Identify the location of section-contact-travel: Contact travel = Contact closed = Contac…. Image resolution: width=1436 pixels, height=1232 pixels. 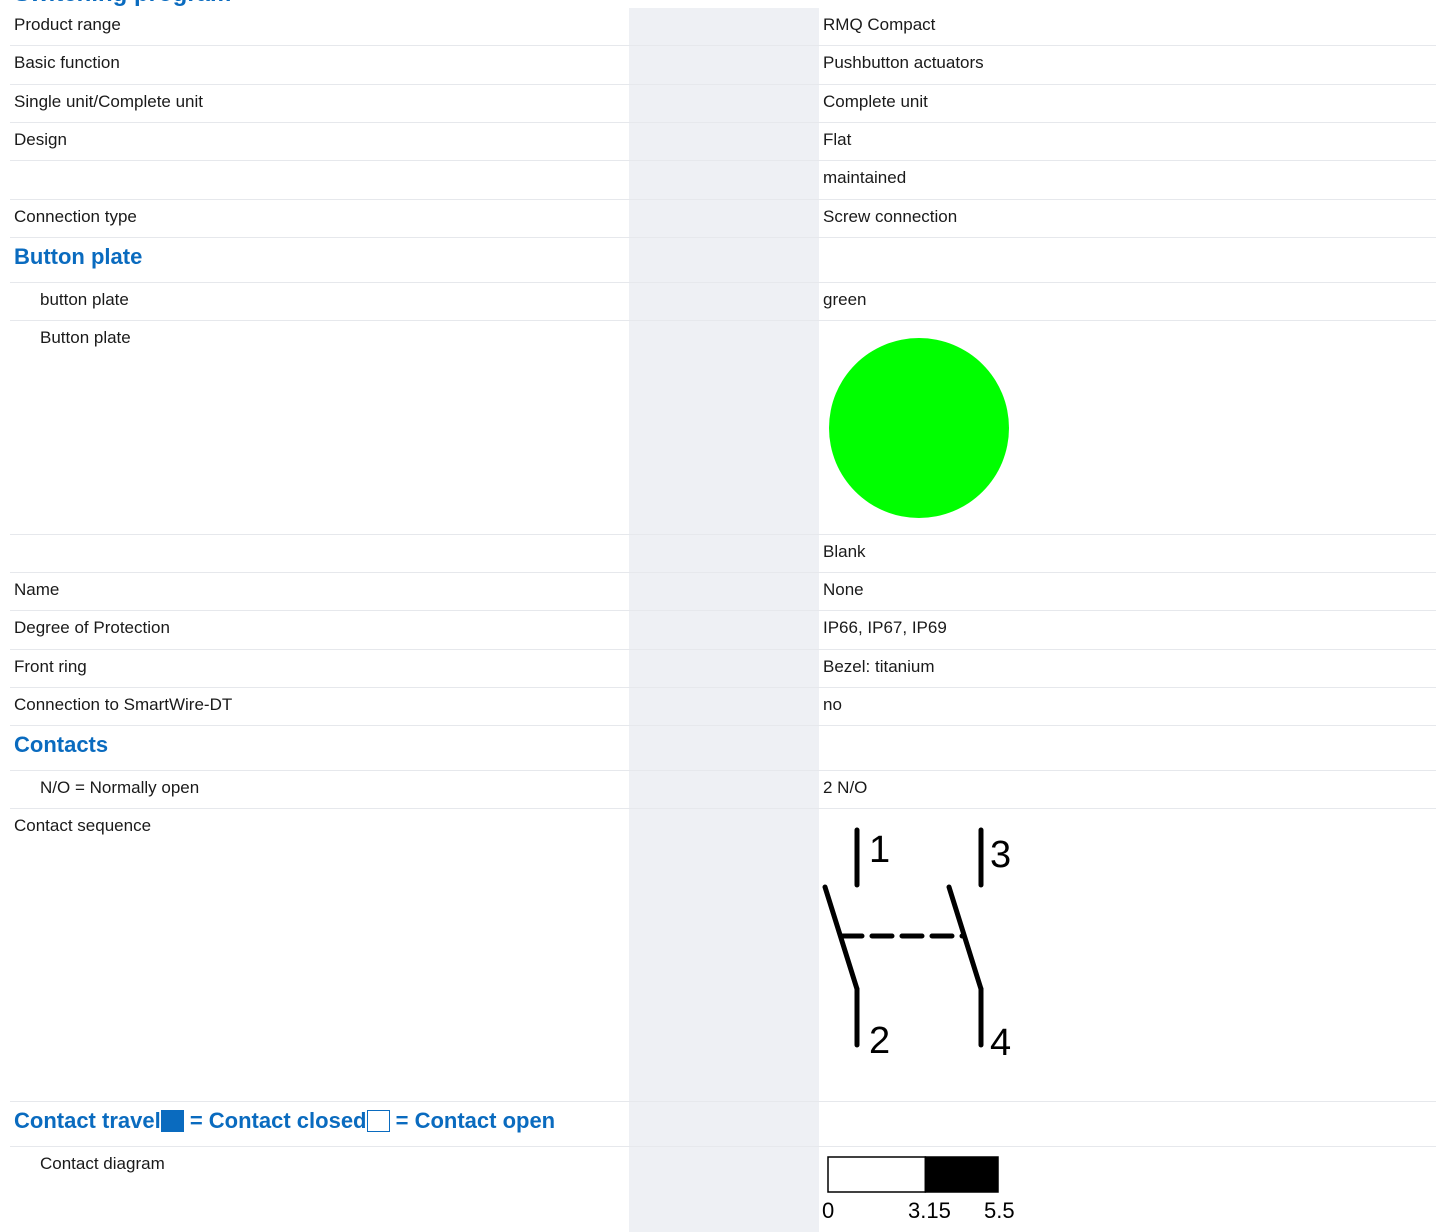
(723, 1124).